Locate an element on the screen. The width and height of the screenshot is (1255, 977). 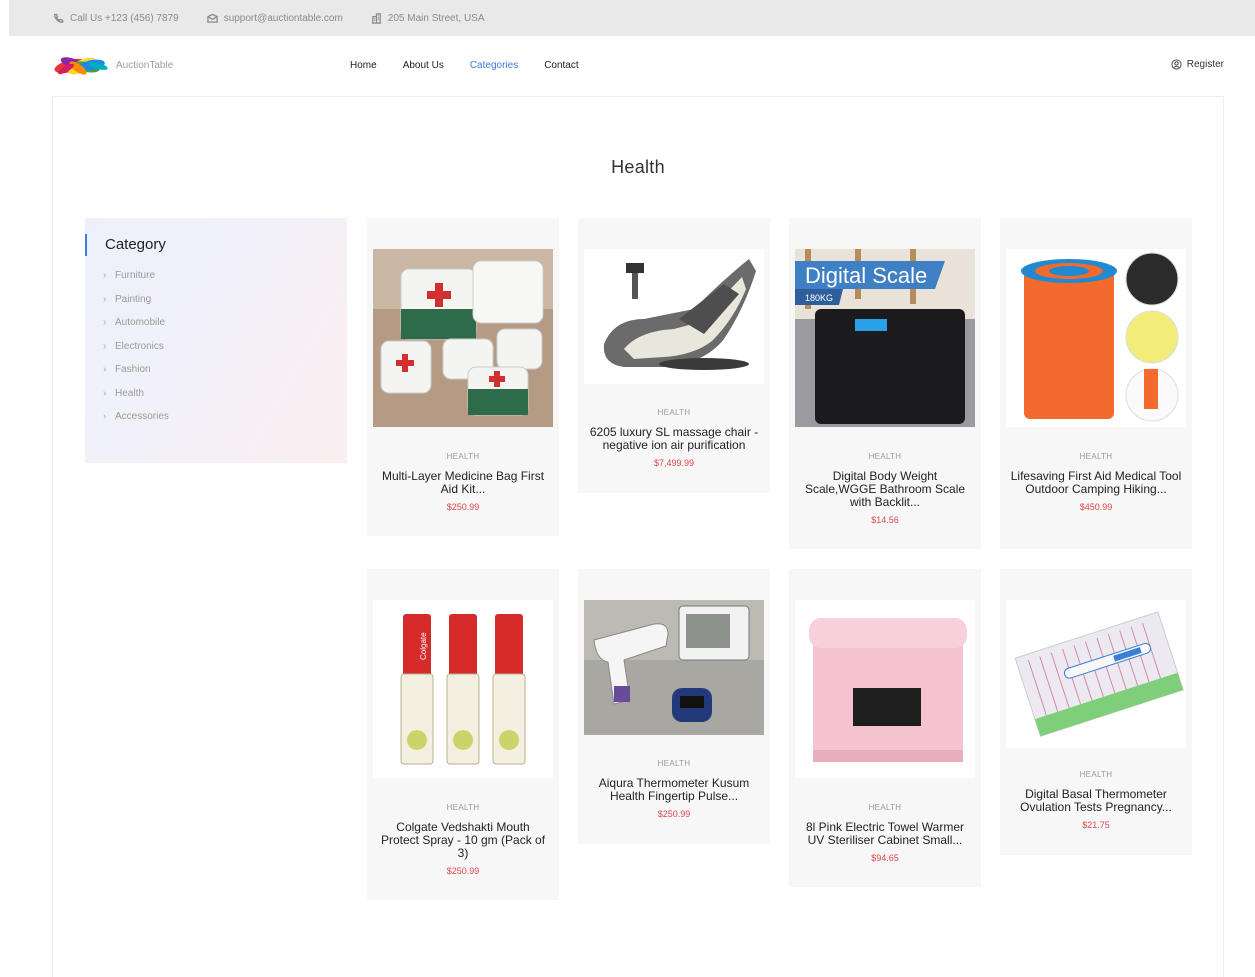
building-icon is located at coordinates (376, 18).